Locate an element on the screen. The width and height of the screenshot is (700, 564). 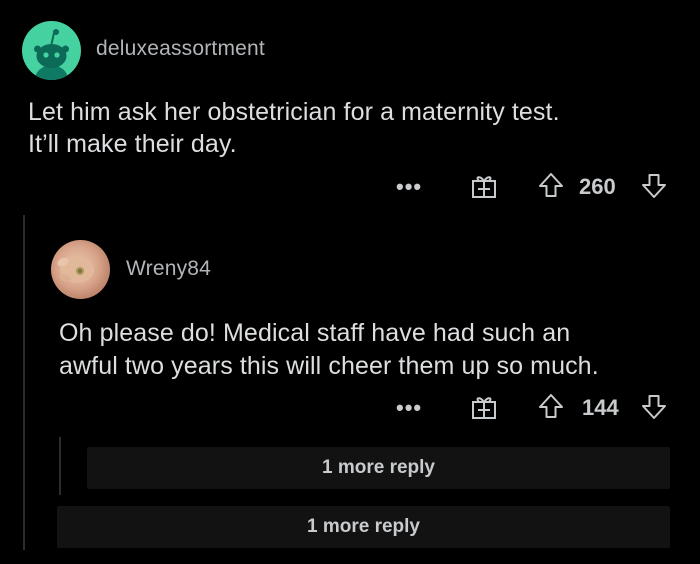
thread-line-nested is located at coordinates (60, 466).